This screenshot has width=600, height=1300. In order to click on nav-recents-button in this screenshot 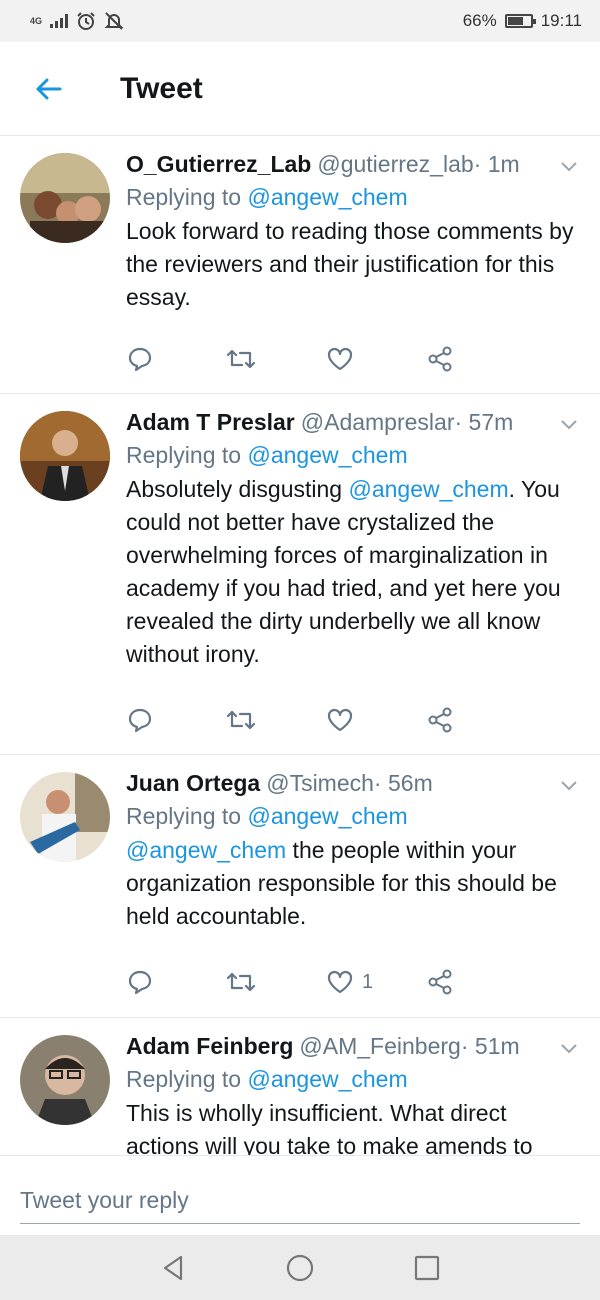, I will do `click(427, 1268)`.